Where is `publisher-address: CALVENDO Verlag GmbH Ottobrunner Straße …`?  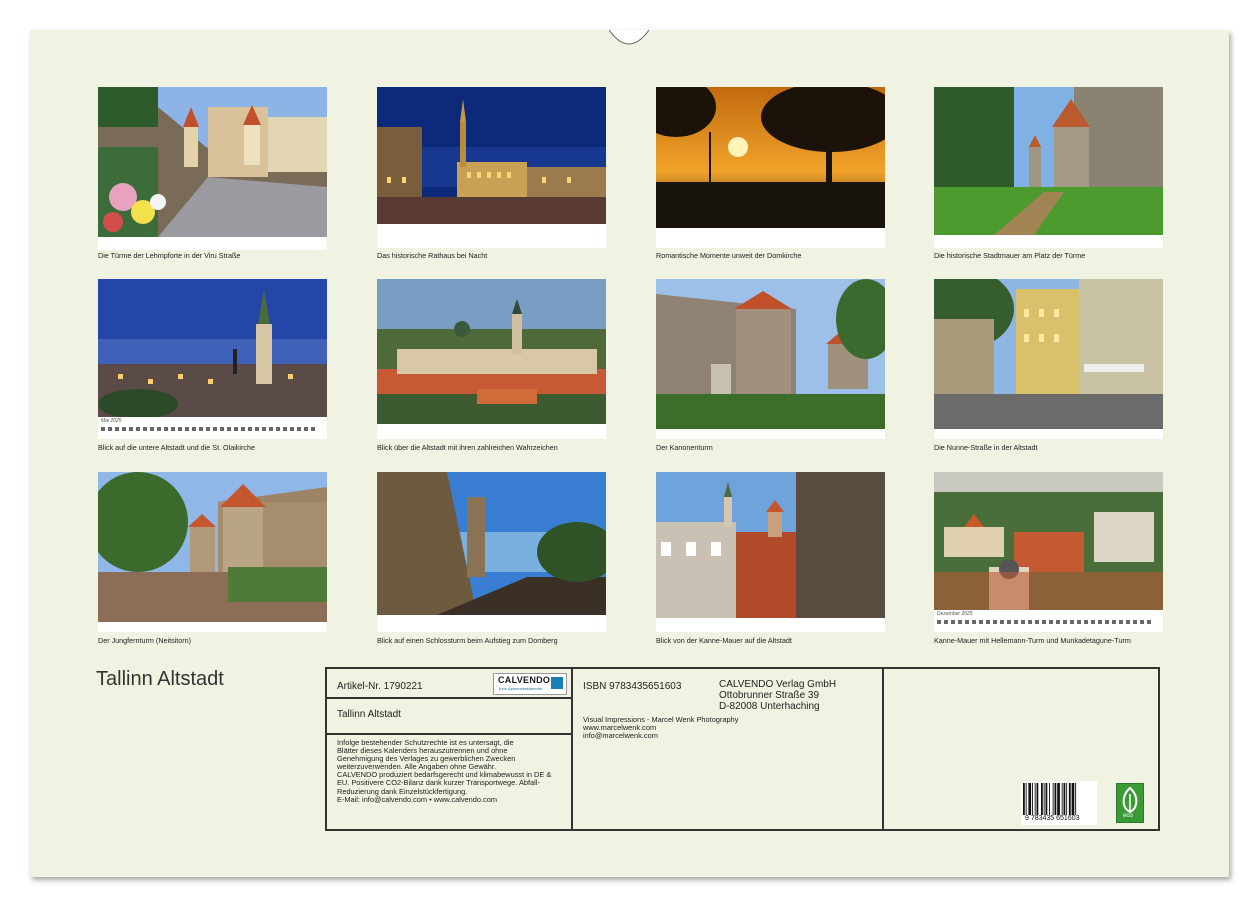 publisher-address: CALVENDO Verlag GmbH Ottobrunner Straße … is located at coordinates (778, 695).